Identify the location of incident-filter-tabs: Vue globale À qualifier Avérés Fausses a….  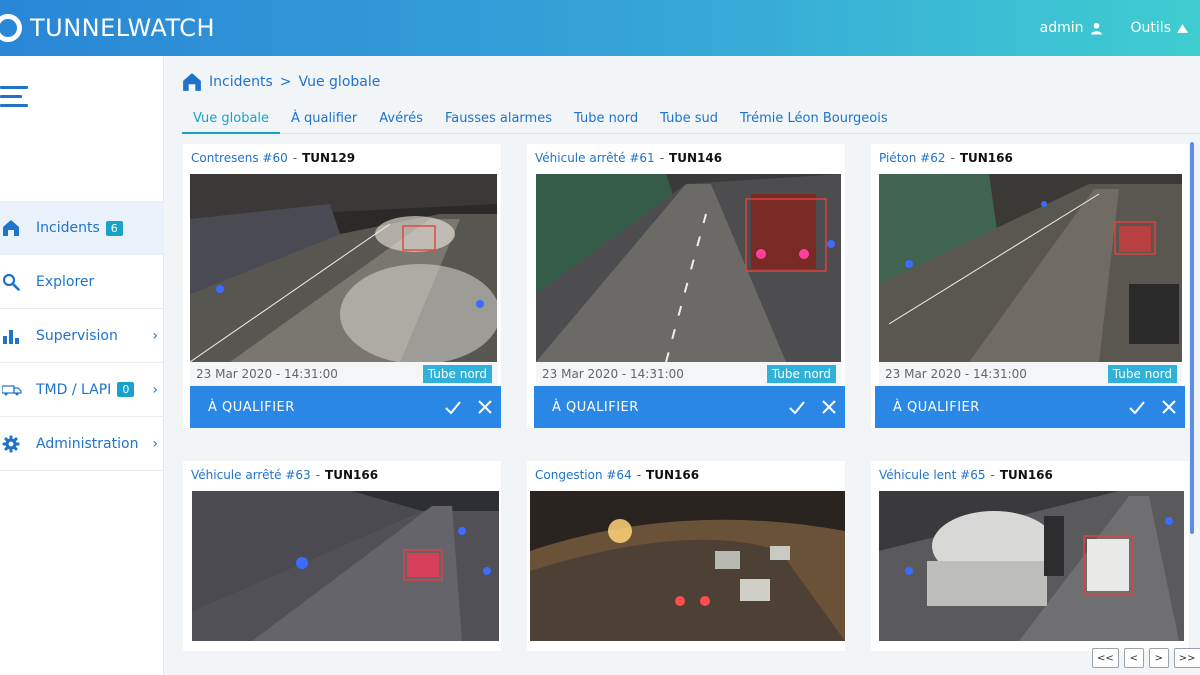
(691, 121).